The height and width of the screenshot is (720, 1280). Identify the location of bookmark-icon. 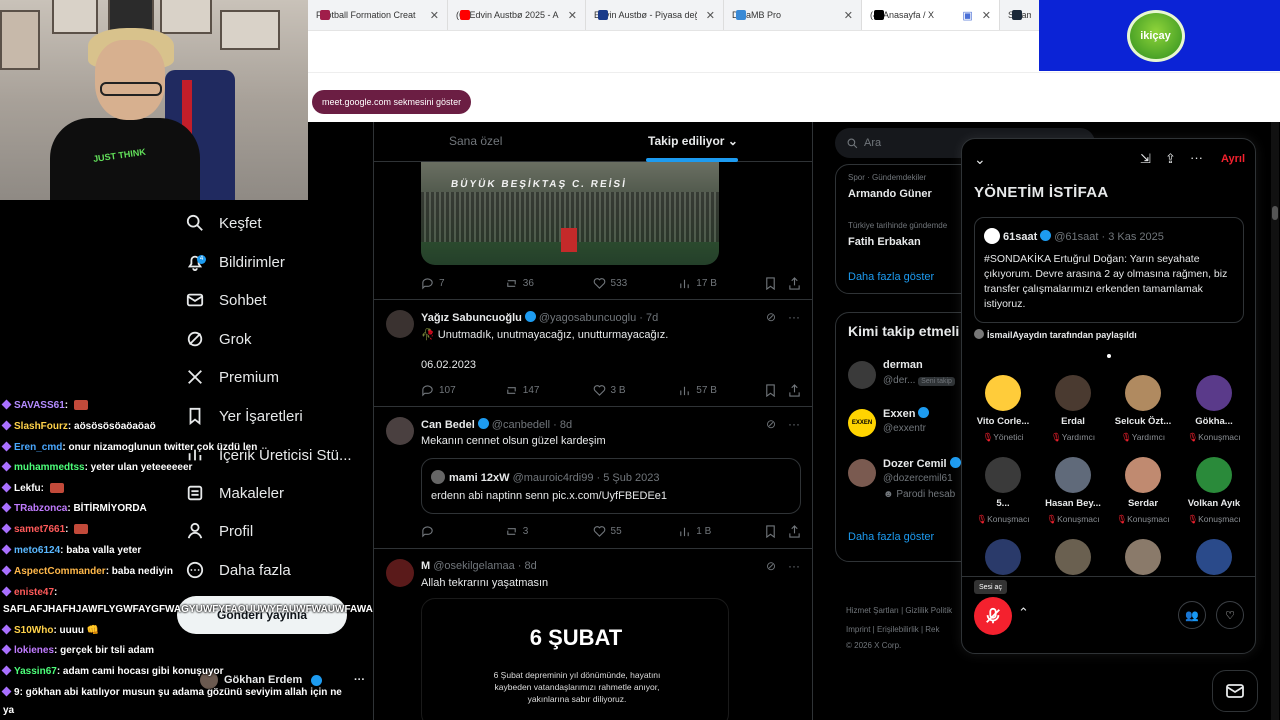
(770, 283).